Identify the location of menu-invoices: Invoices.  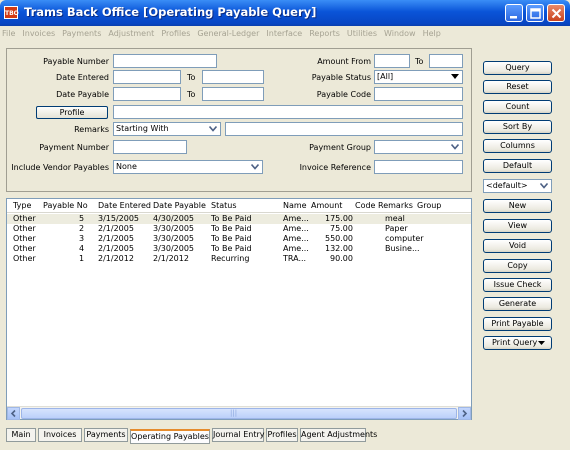
(38, 33).